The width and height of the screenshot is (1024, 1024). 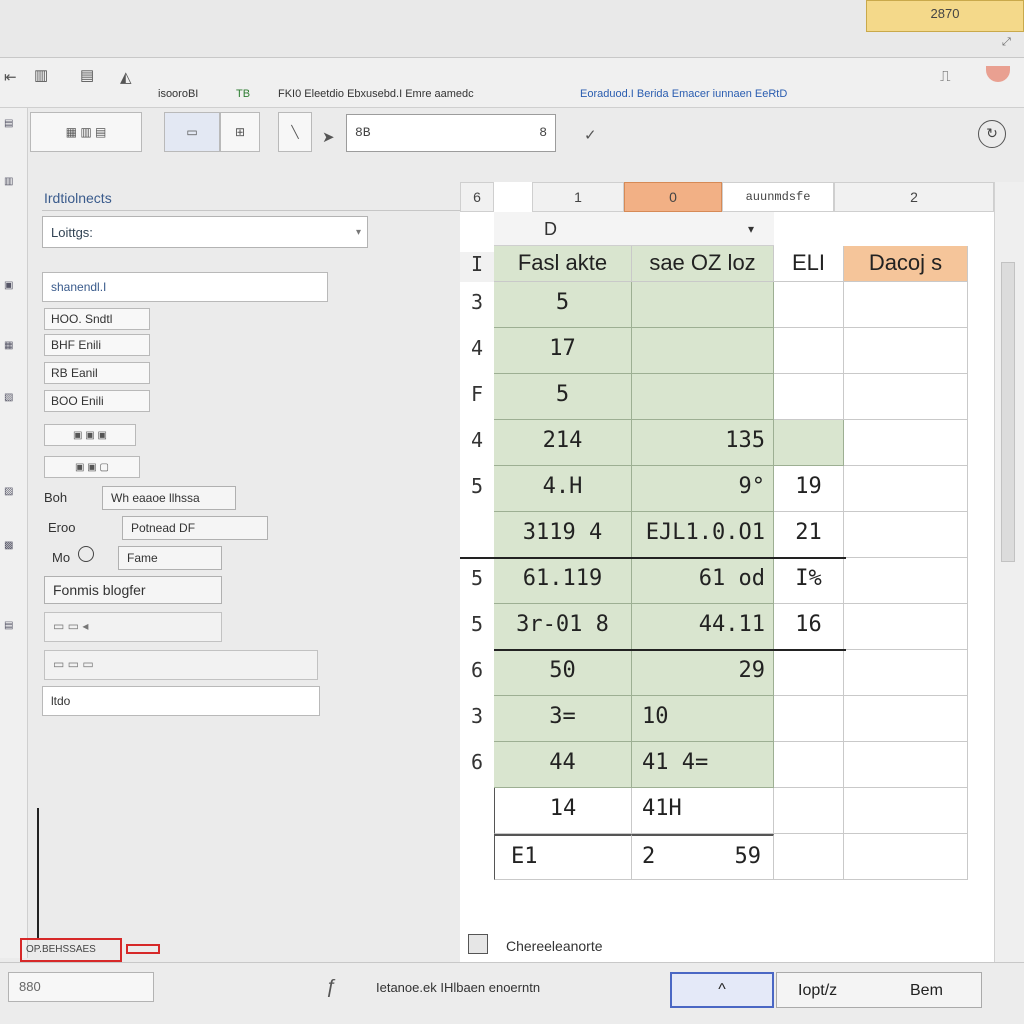 What do you see at coordinates (1008, 412) in the screenshot?
I see `scroll-thumb` at bounding box center [1008, 412].